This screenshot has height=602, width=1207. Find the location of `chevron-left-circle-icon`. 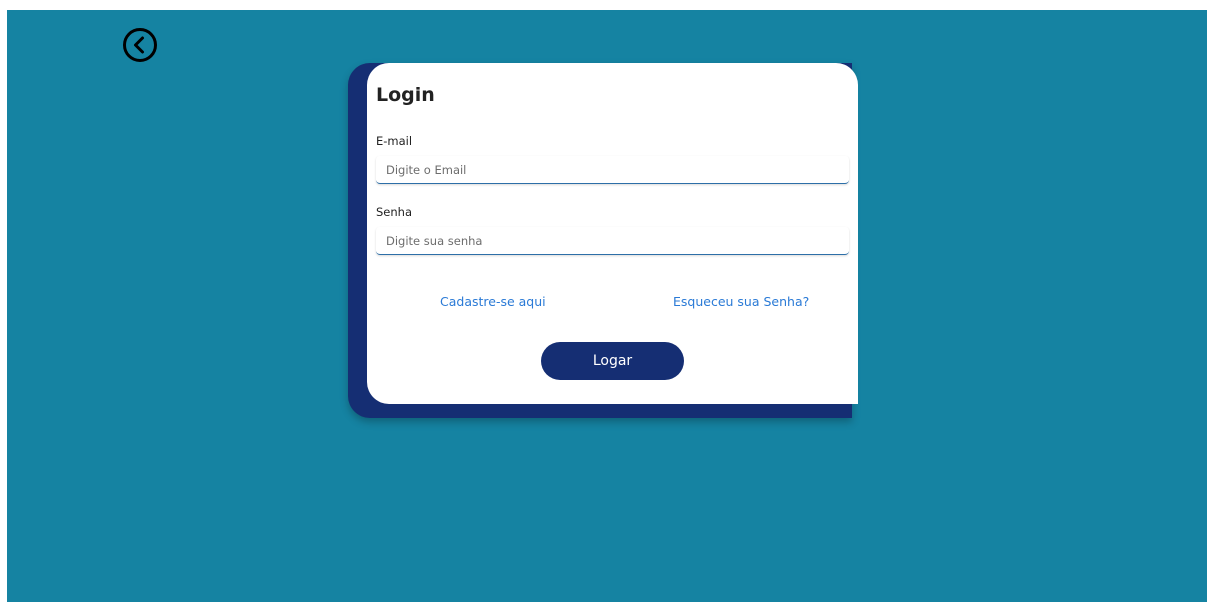

chevron-left-circle-icon is located at coordinates (140, 45).